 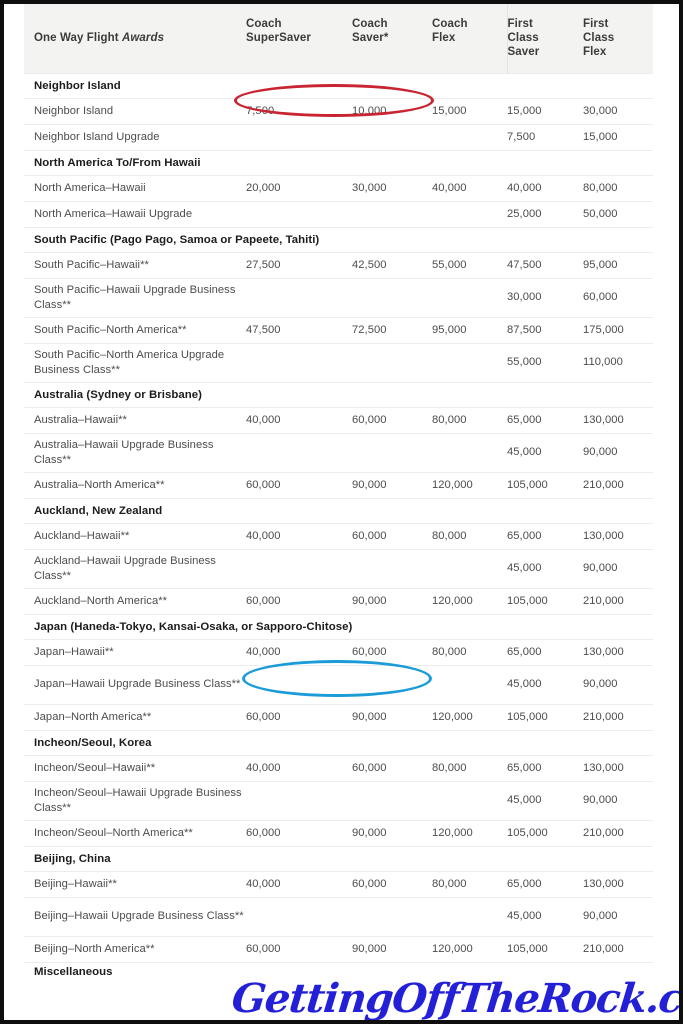 What do you see at coordinates (135, 568) in the screenshot?
I see `route-label: Auckland–Hawaii Upgrade Business Class**` at bounding box center [135, 568].